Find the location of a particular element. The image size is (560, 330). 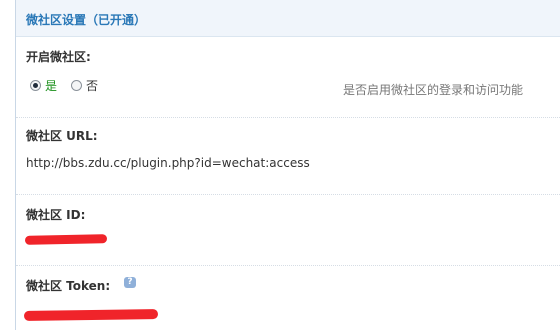

open-community-label: 开启微社区: is located at coordinates (58, 57).